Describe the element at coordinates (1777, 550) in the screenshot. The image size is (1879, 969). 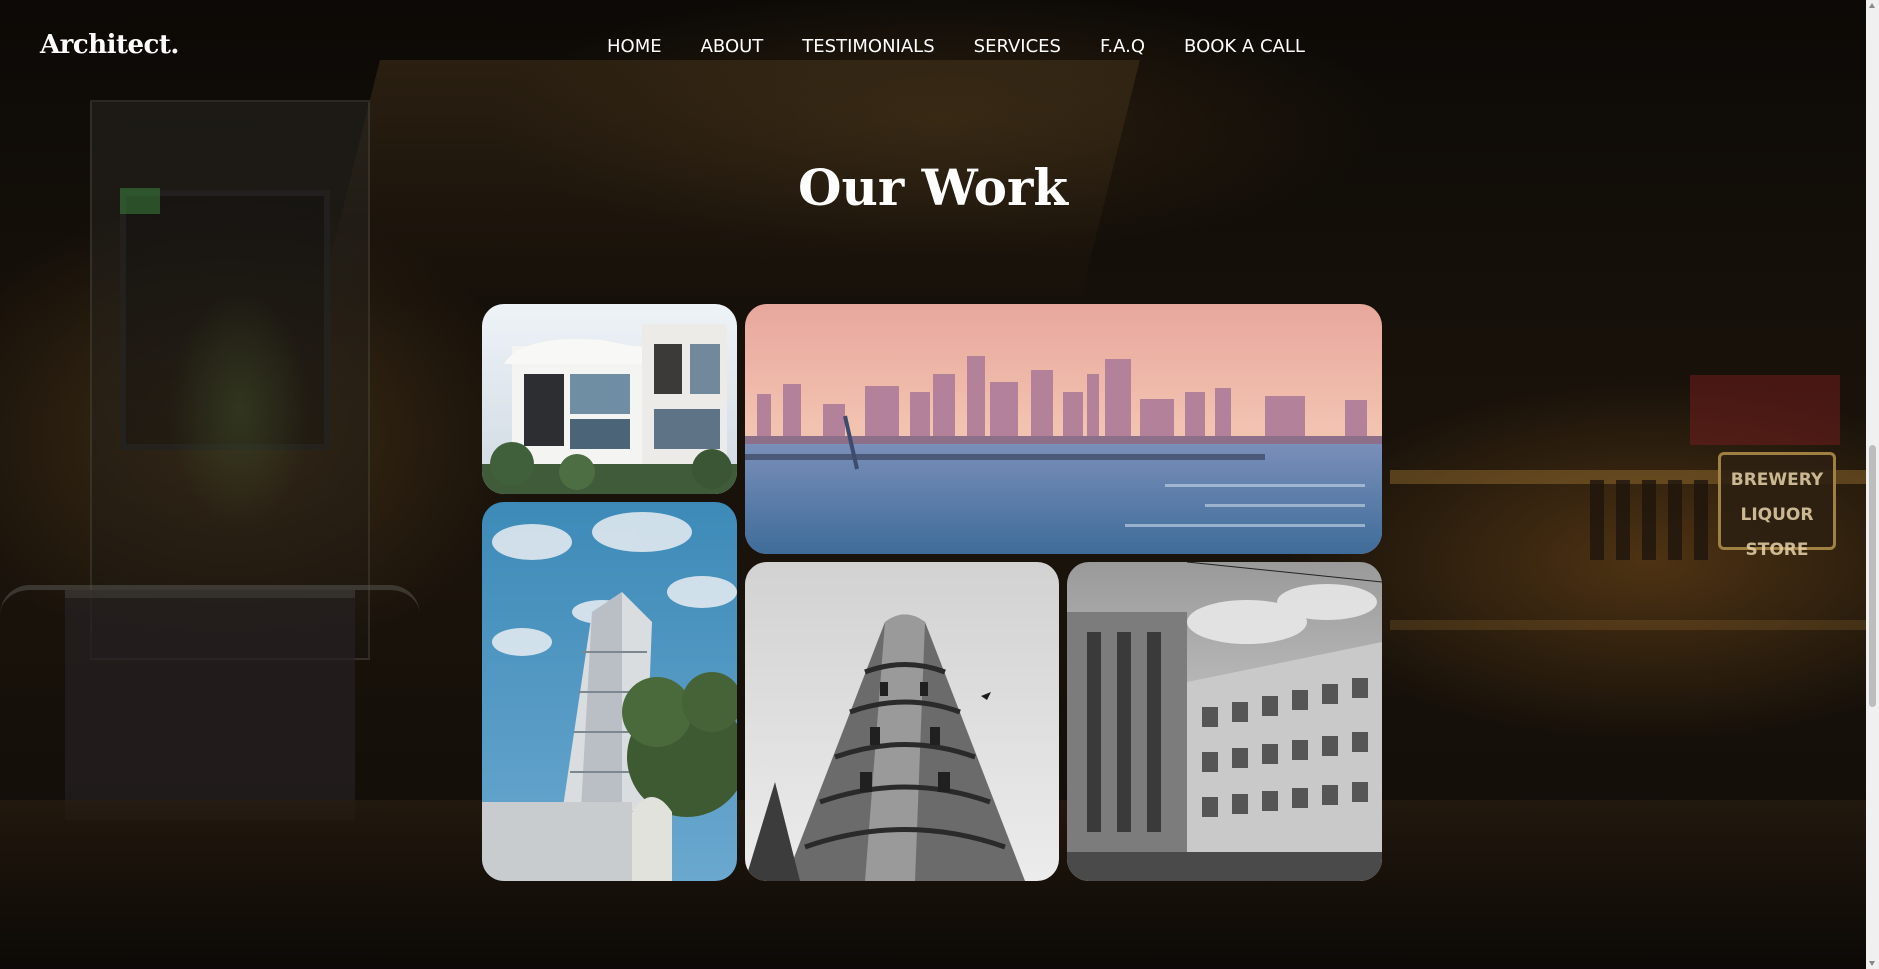
I see `store-sign-line3: STORE` at that location.